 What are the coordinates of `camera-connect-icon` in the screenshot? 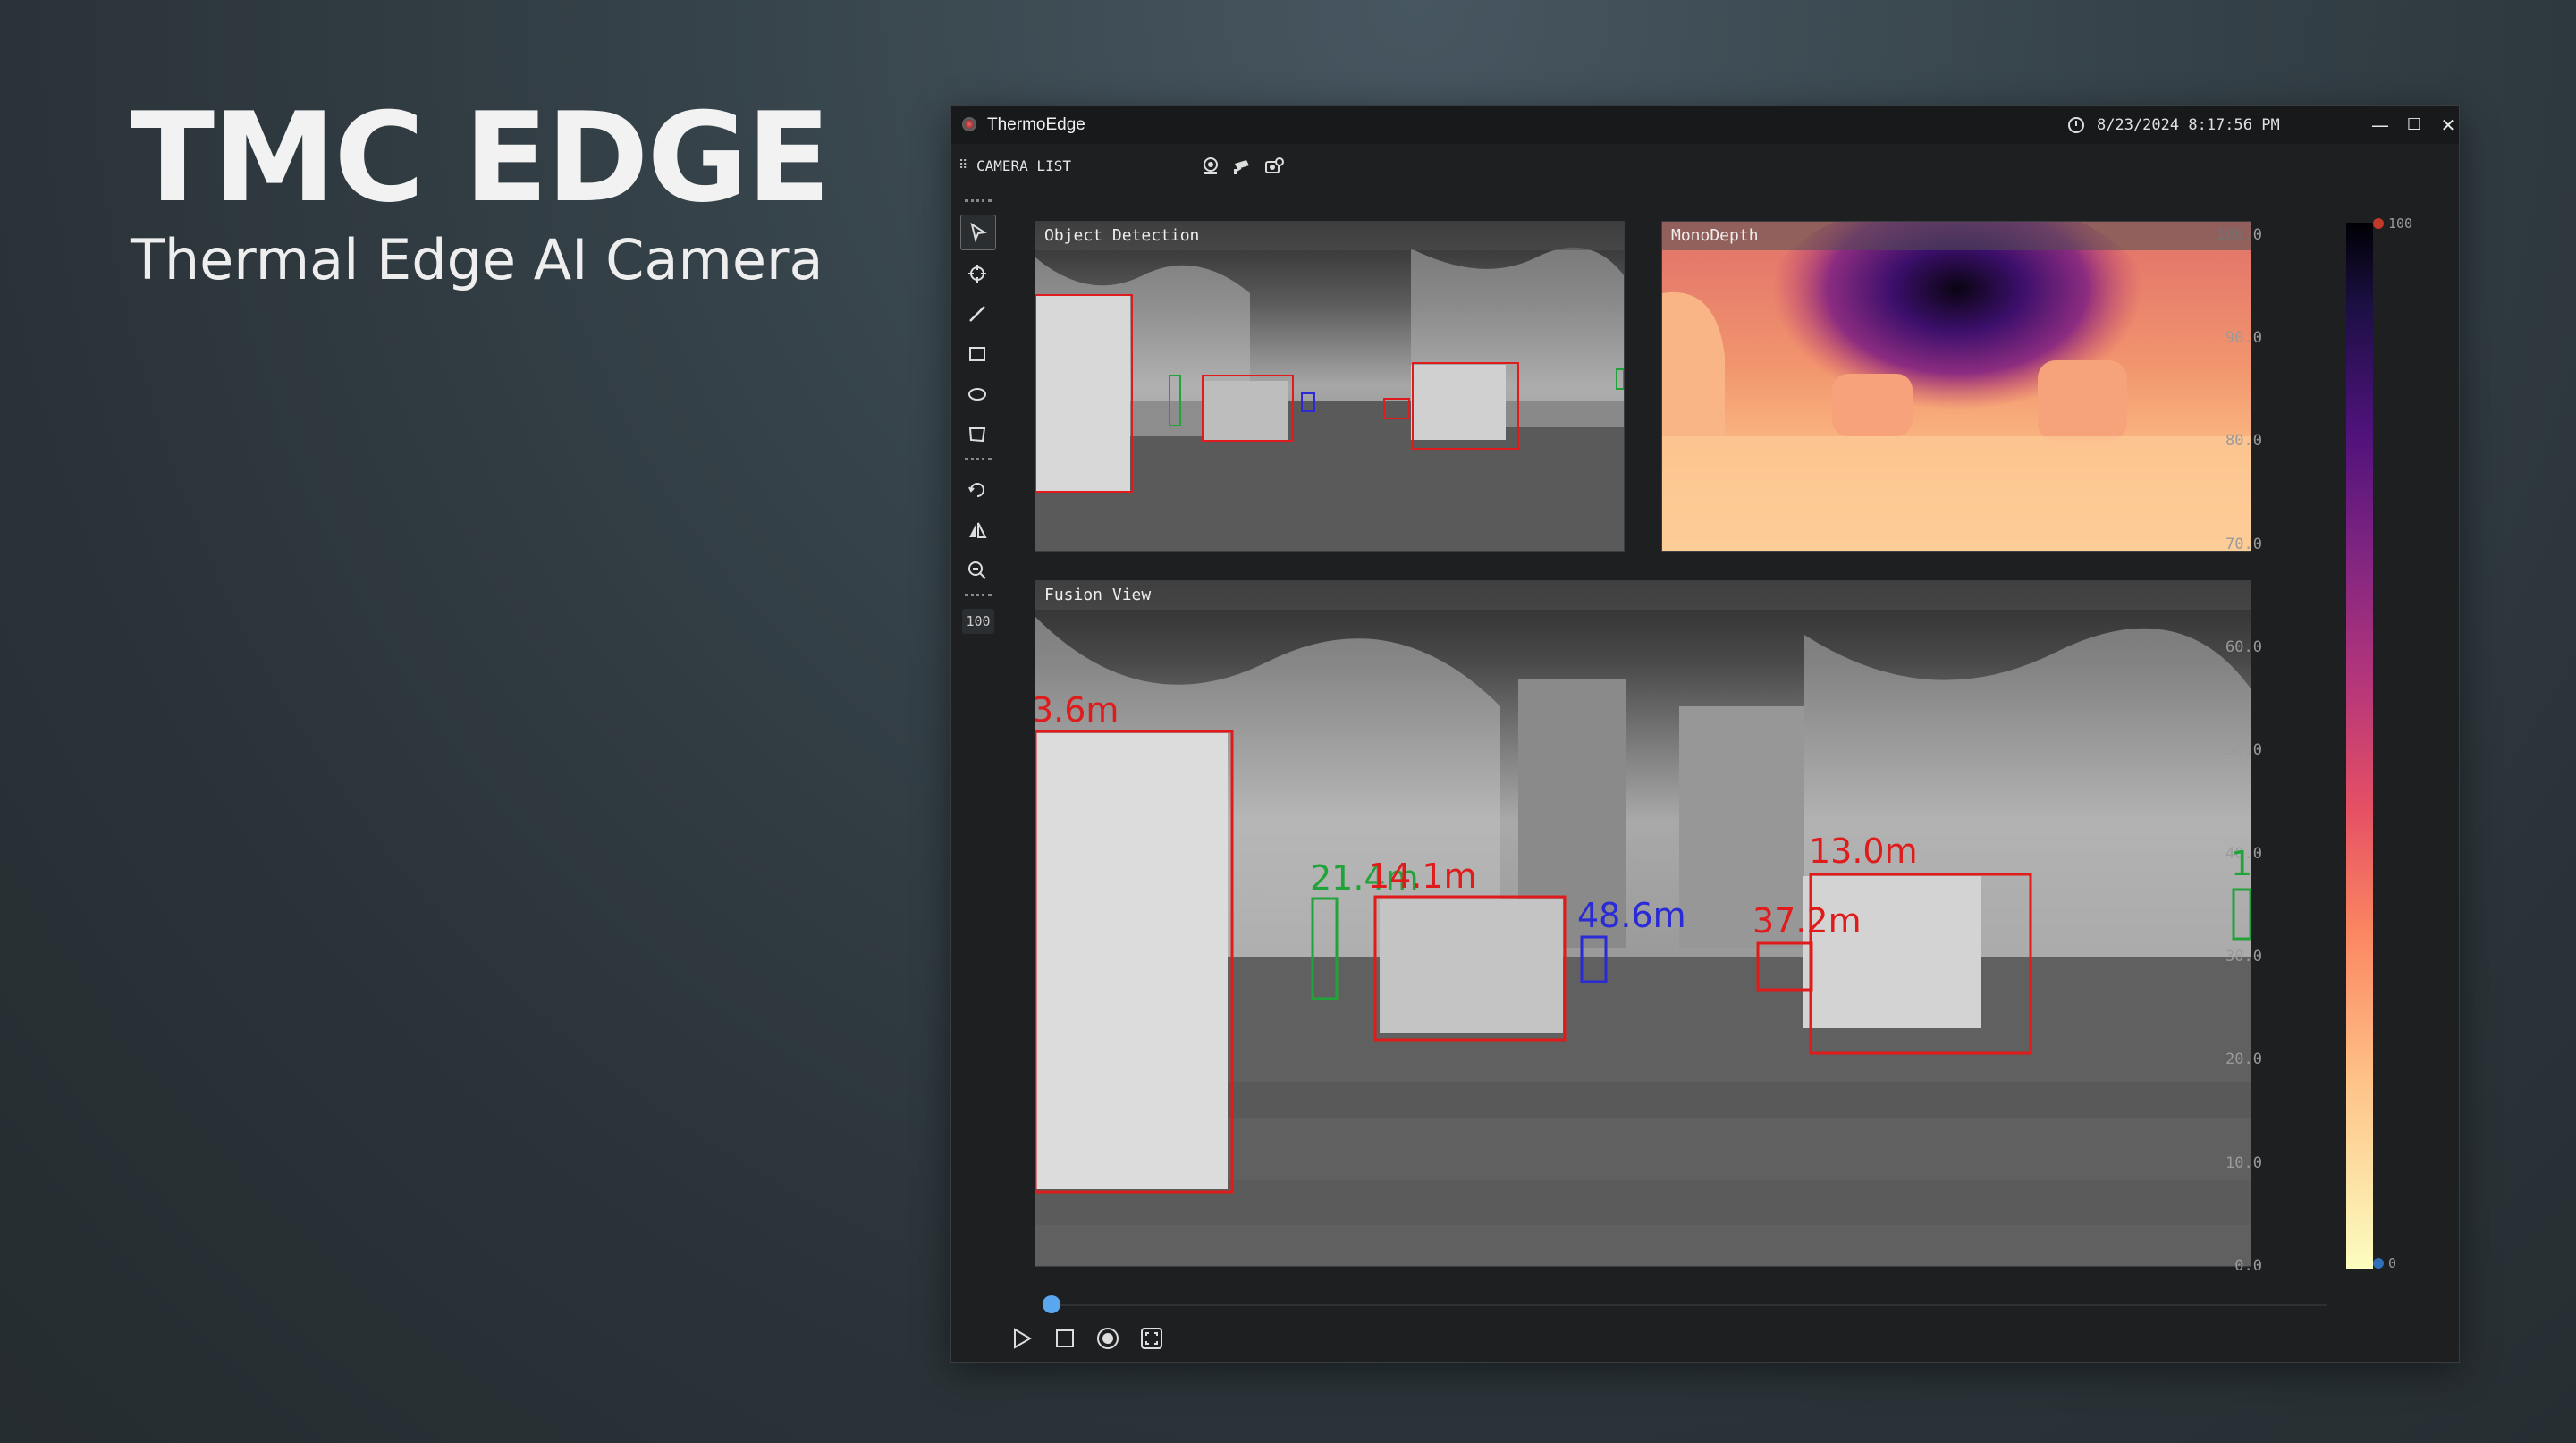 It's located at (1210, 166).